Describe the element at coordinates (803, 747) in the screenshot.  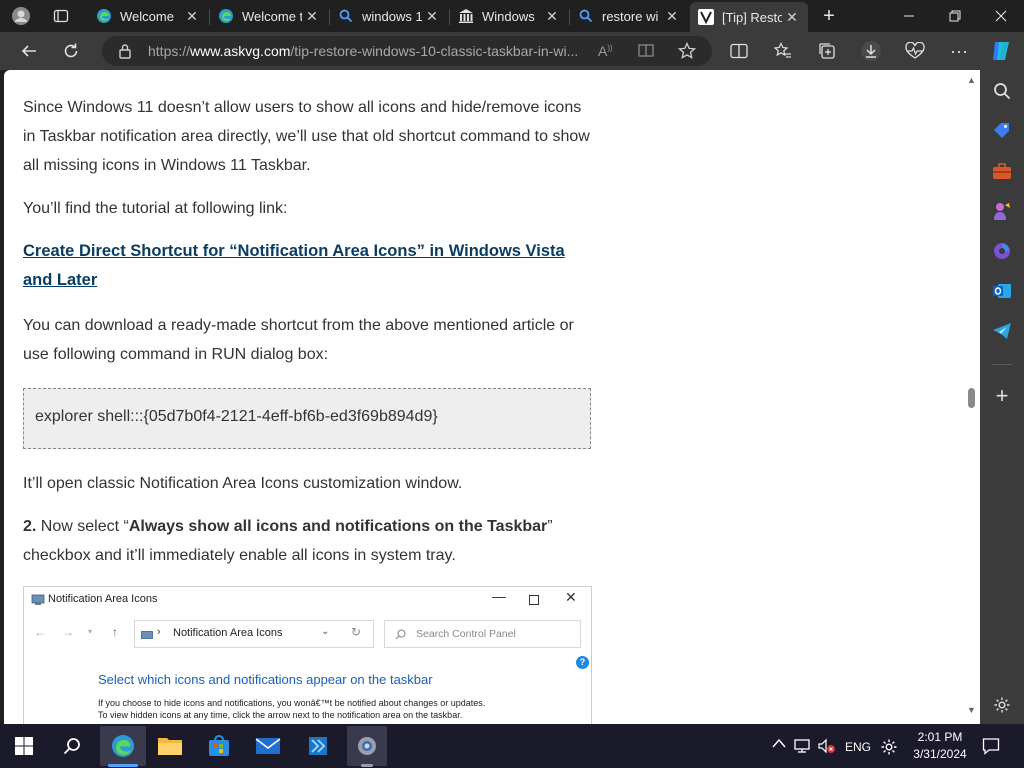
I see `network-icon` at that location.